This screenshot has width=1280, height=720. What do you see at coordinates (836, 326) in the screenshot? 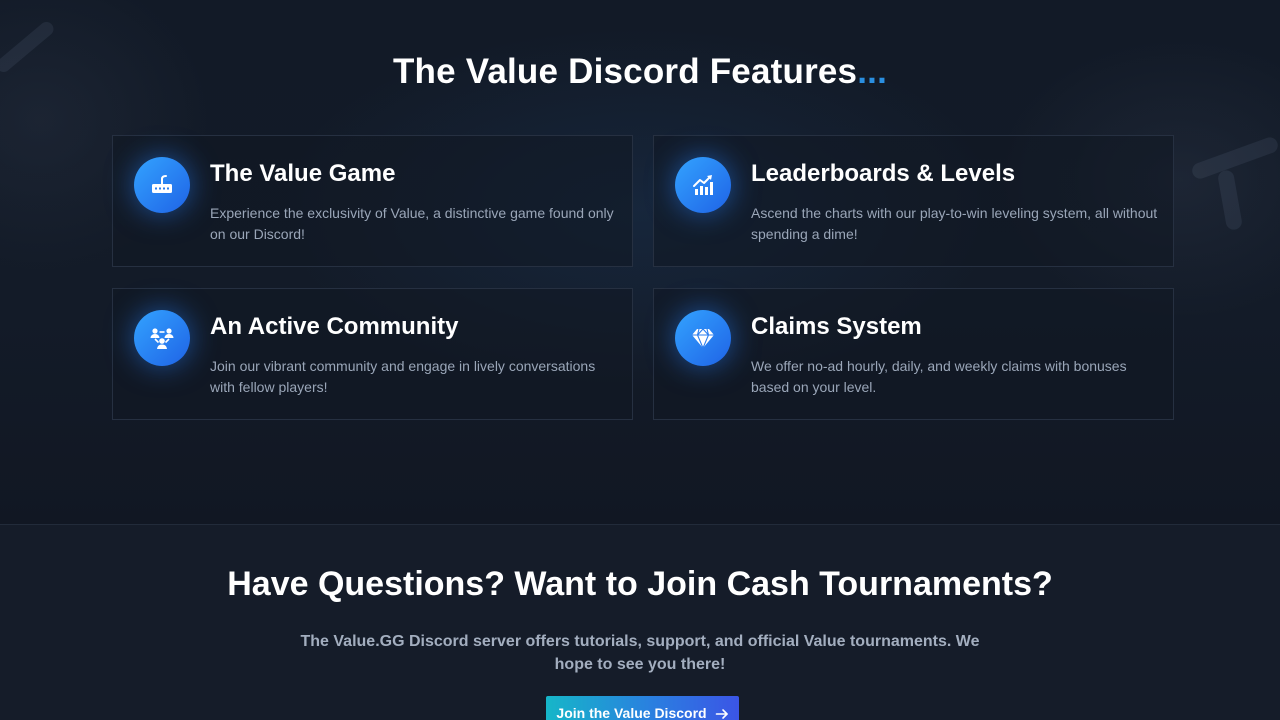
I see `card-title: Claims System` at bounding box center [836, 326].